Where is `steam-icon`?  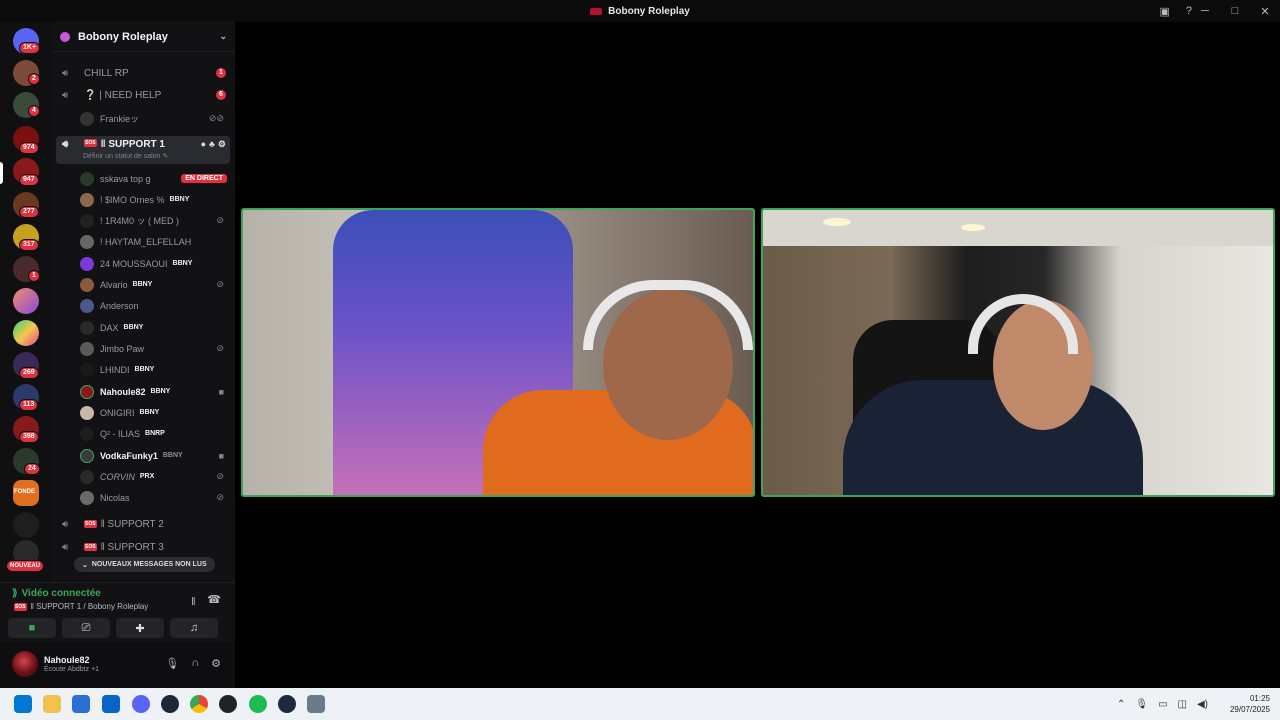
steam-icon is located at coordinates (170, 704).